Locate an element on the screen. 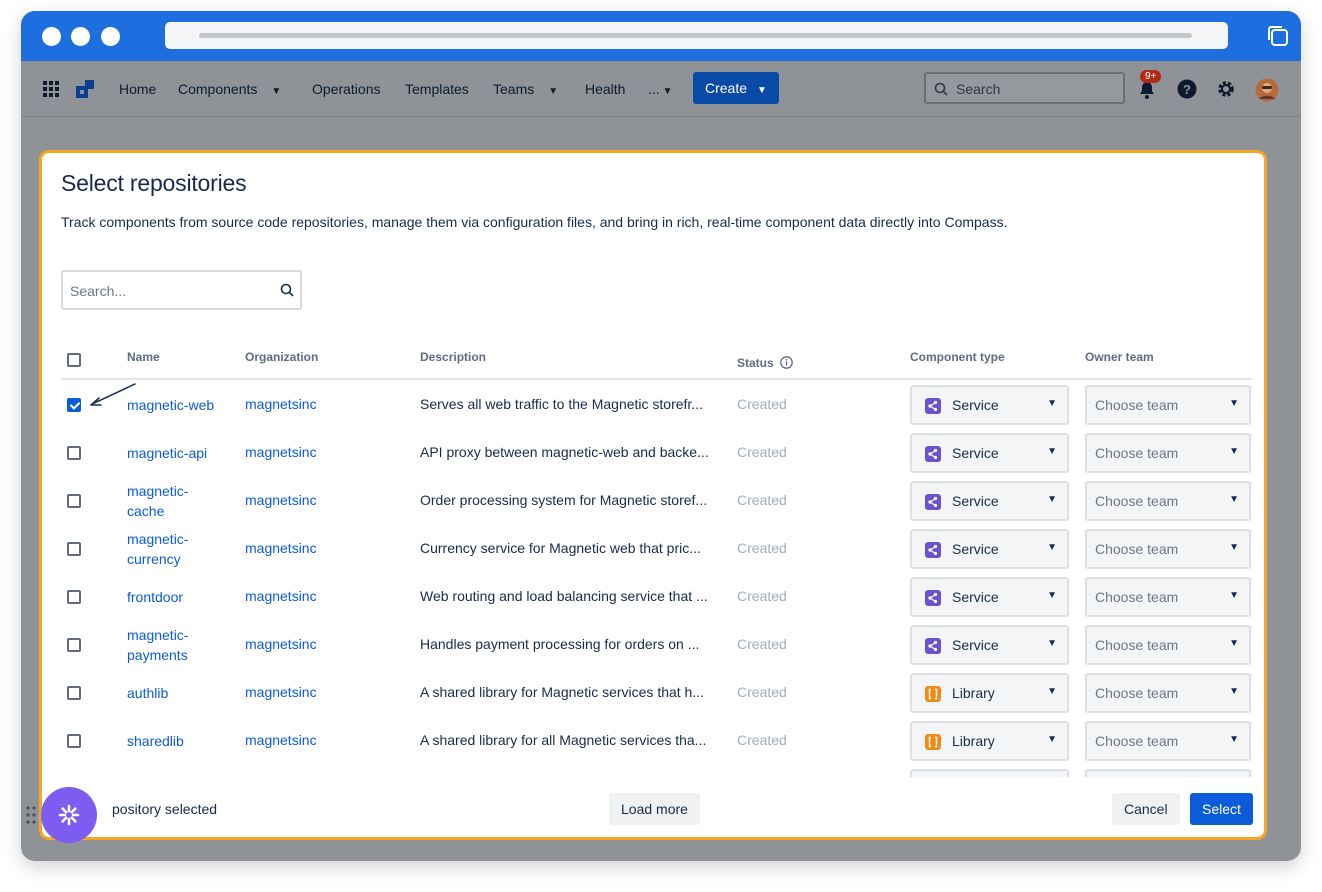 The image size is (1322, 892). owner-team-select is located at coordinates (1168, 773).